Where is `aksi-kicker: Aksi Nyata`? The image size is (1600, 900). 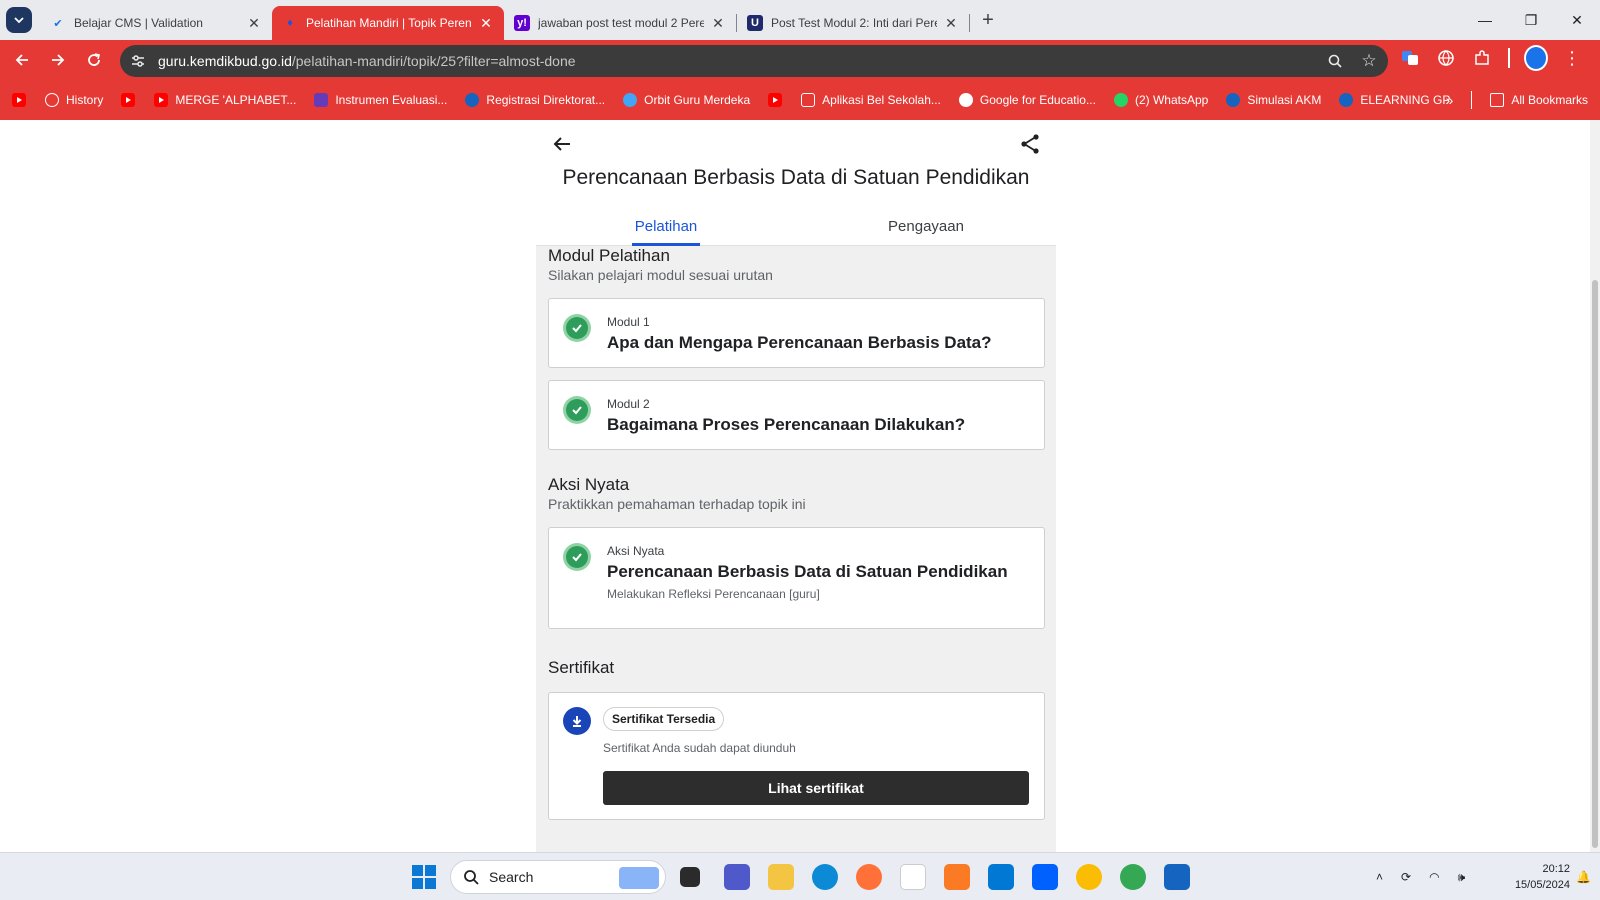
aksi-kicker: Aksi Nyata is located at coordinates (636, 551).